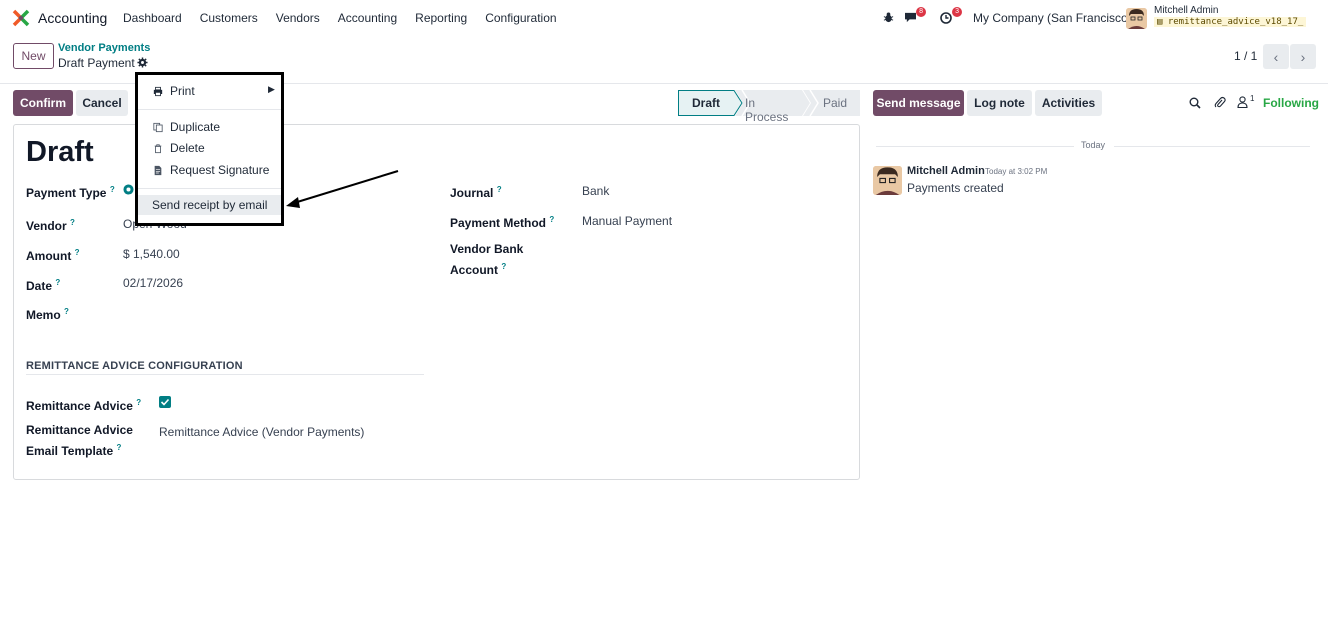  I want to click on menu-vendors: Vendors, so click(298, 18).